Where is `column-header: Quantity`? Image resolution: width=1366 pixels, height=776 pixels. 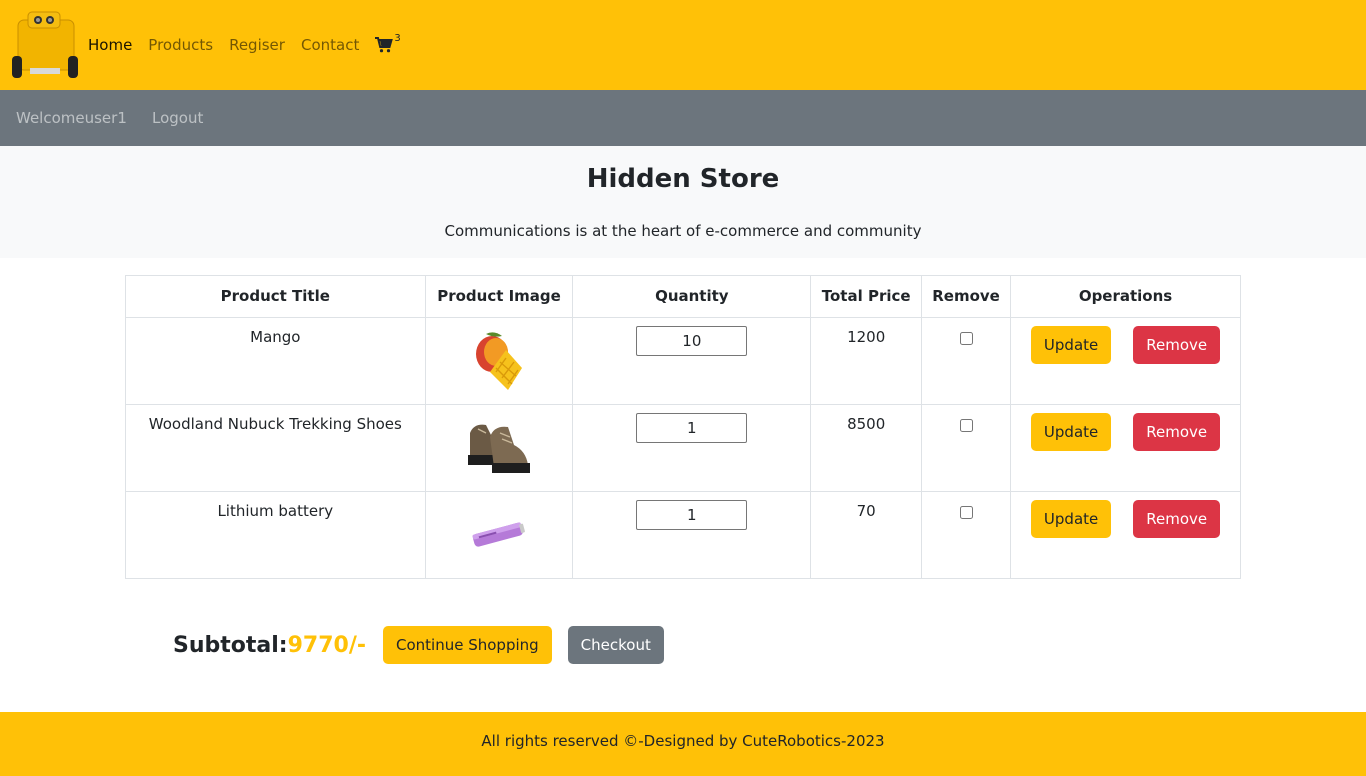 column-header: Quantity is located at coordinates (692, 296).